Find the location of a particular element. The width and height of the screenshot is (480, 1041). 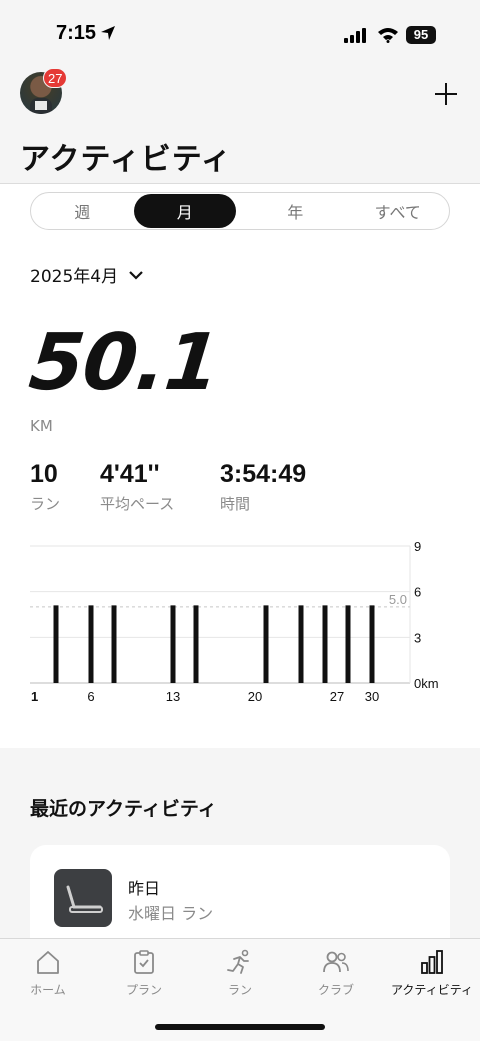

month-label: 2025年4月 is located at coordinates (74, 277).